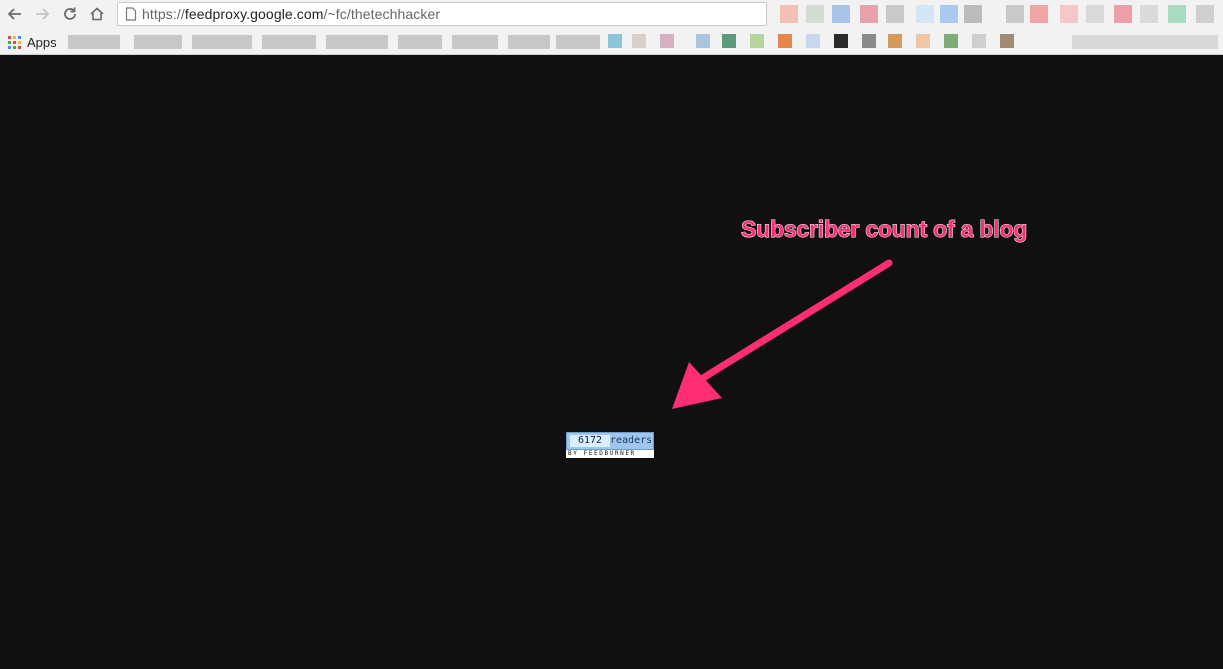  Describe the element at coordinates (782, 334) in the screenshot. I see `annotation-arrow` at that location.